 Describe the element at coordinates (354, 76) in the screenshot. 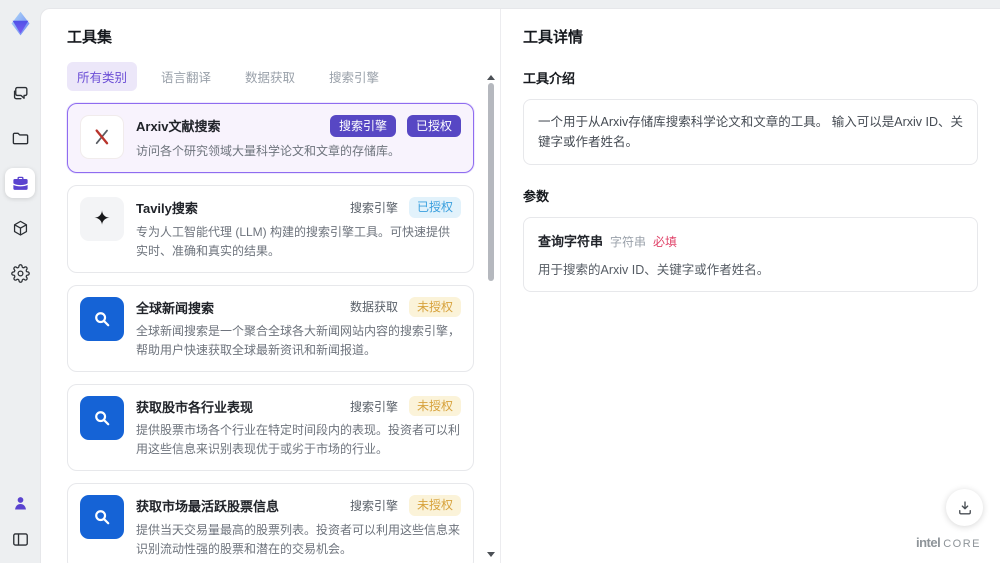

I see `tab-search-engine: 搜索引擎` at that location.